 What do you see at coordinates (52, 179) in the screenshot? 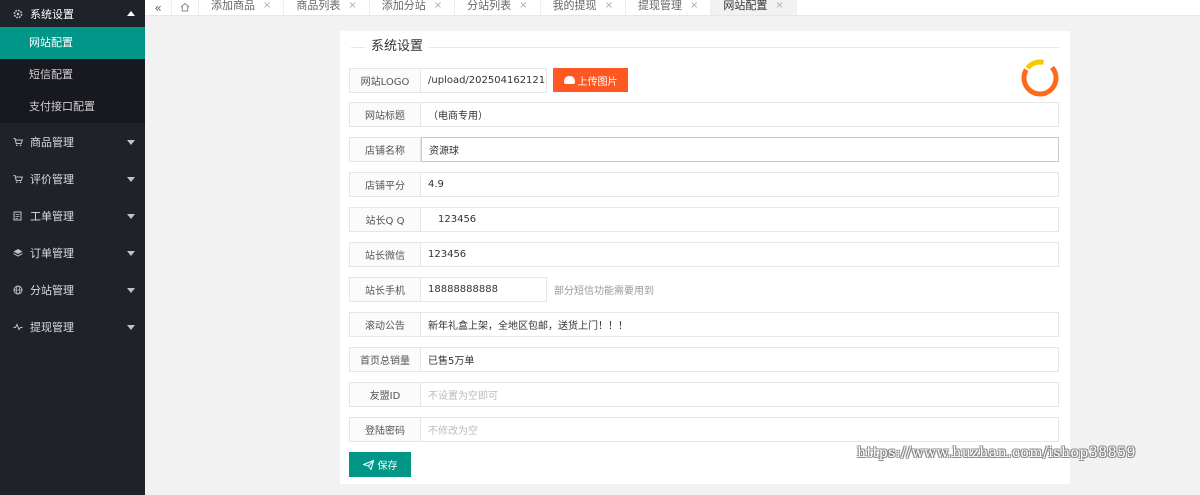
I see `nav-group-label: 评价管理` at bounding box center [52, 179].